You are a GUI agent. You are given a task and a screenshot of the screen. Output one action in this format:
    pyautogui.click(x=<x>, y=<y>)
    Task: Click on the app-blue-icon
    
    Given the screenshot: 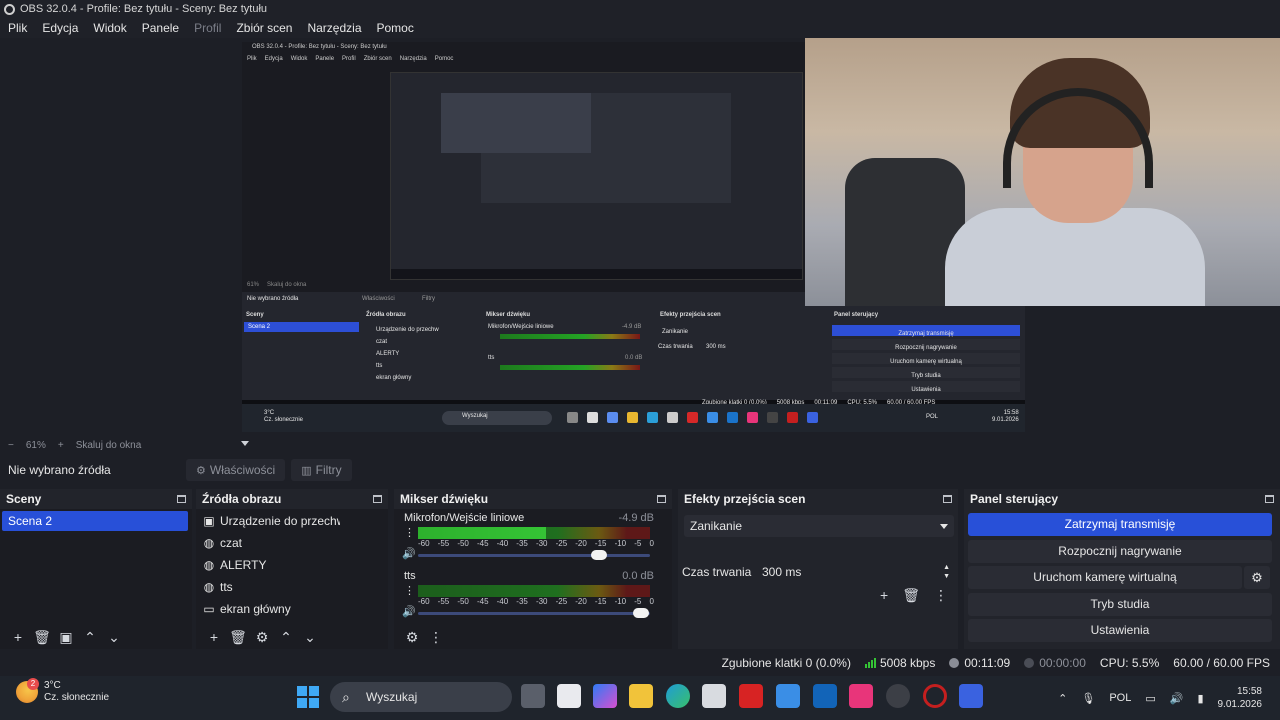 What is the action you would take?
    pyautogui.click(x=971, y=696)
    